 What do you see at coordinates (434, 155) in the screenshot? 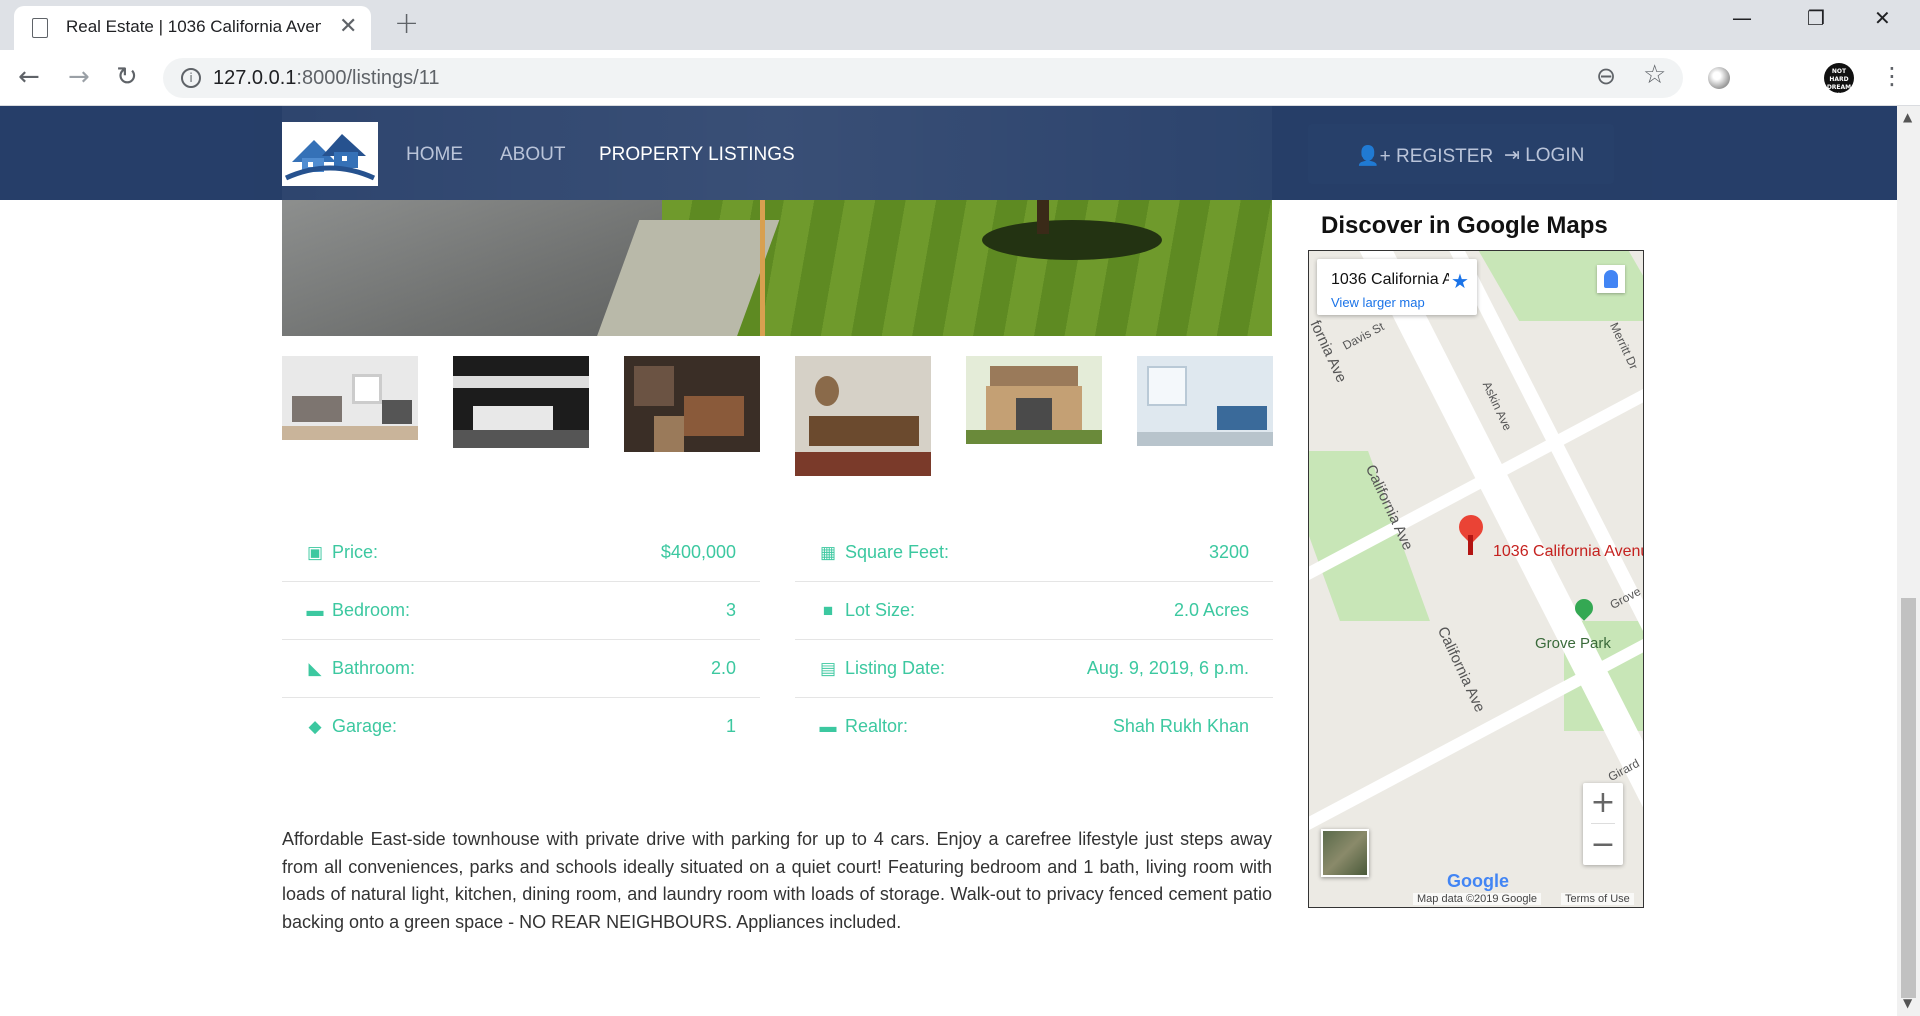
I see `nav-home: HOME` at bounding box center [434, 155].